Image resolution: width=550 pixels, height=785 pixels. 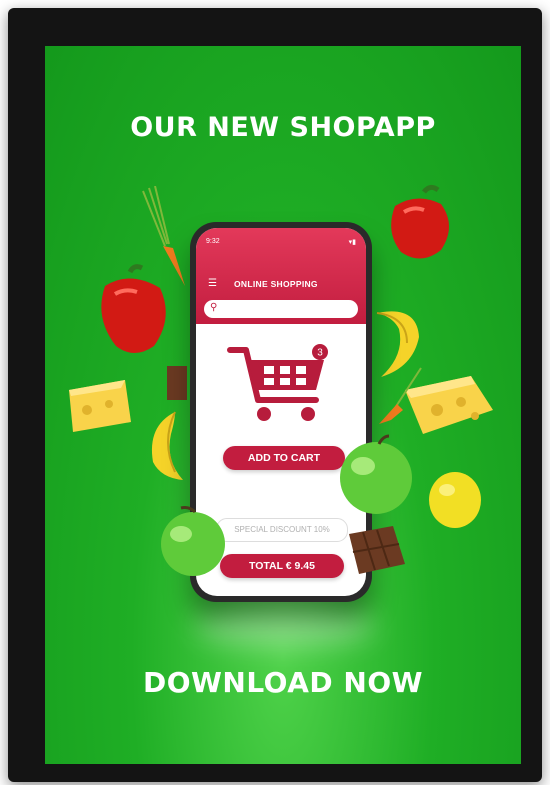 What do you see at coordinates (282, 530) in the screenshot?
I see `special-discount-field: SPECIAL DISCOUNT 10%` at bounding box center [282, 530].